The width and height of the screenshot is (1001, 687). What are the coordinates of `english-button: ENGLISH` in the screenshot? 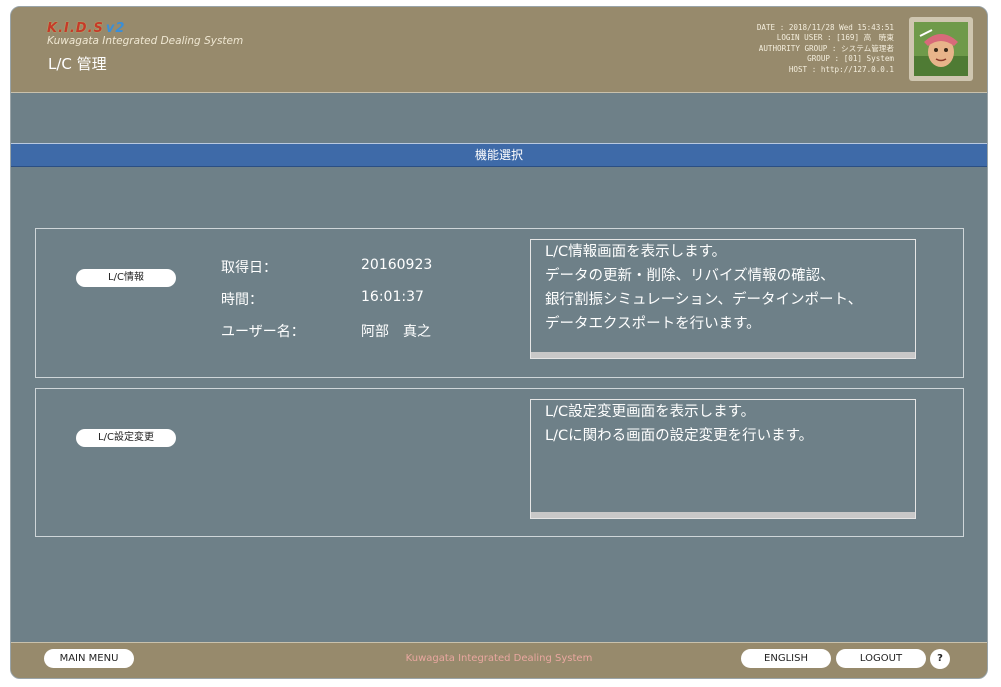 It's located at (786, 658).